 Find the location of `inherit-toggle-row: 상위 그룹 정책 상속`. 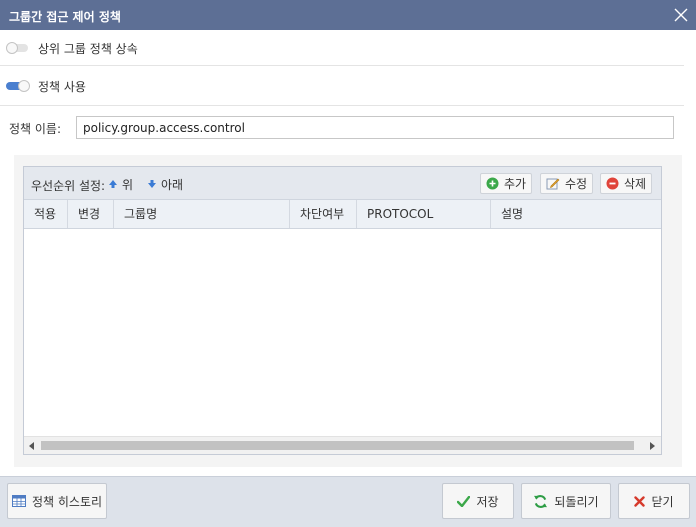

inherit-toggle-row: 상위 그룹 정책 상속 is located at coordinates (72, 48).